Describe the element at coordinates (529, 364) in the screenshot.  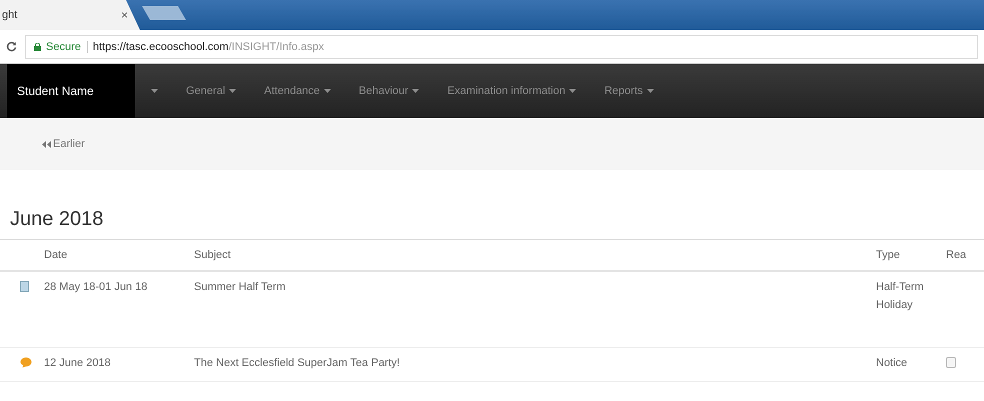
I see `subject-cell: The Next Ecclesfield SuperJam Tea Party!` at that location.